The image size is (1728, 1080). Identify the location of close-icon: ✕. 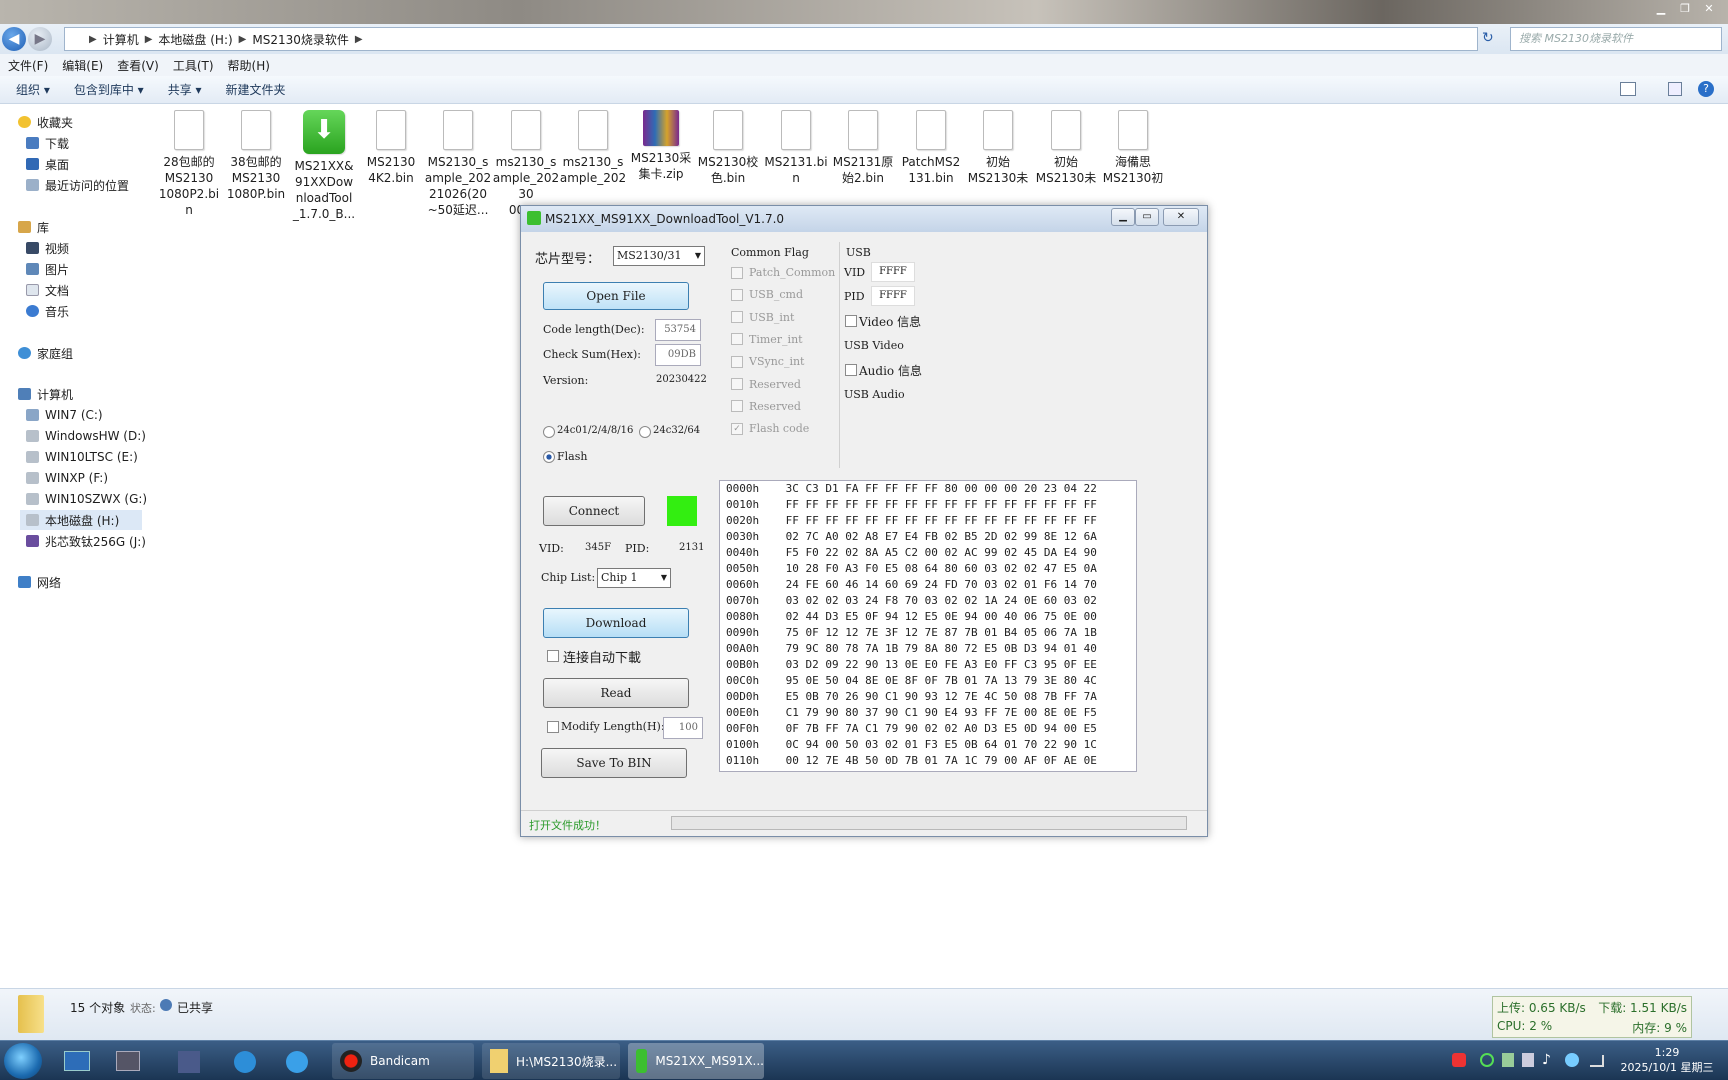
(1709, 9).